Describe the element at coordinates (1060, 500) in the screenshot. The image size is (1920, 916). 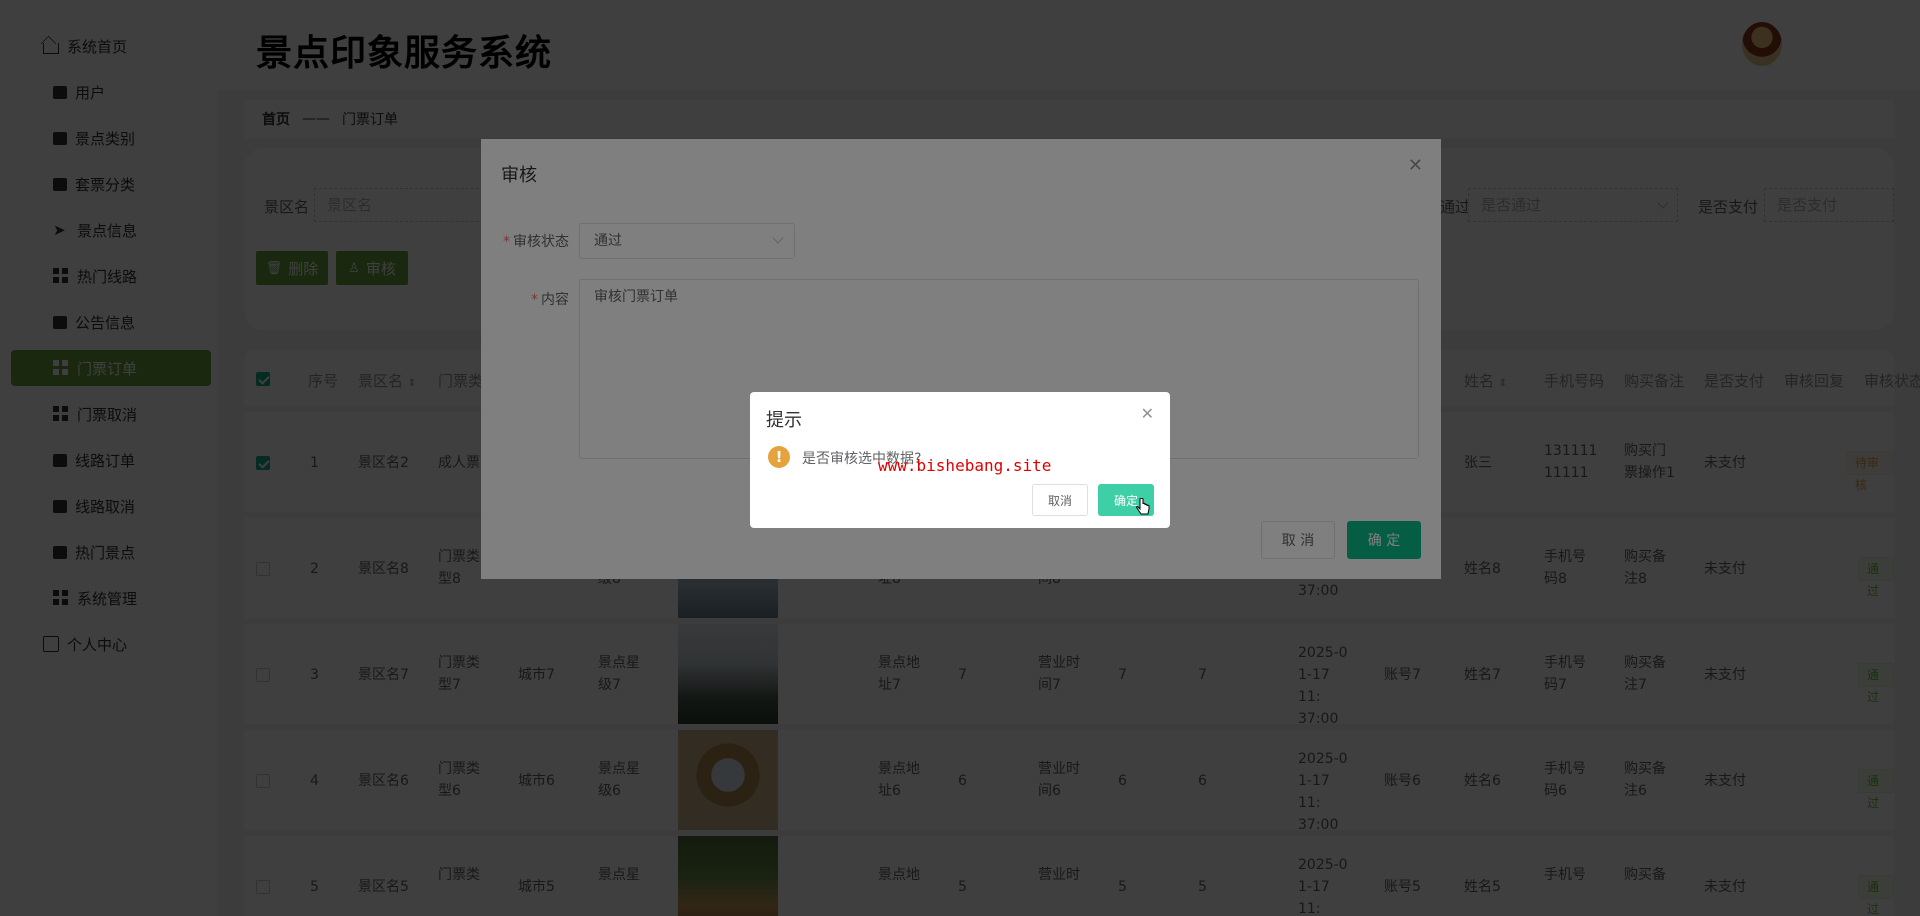
I see `message-cancel-button: 取消` at that location.